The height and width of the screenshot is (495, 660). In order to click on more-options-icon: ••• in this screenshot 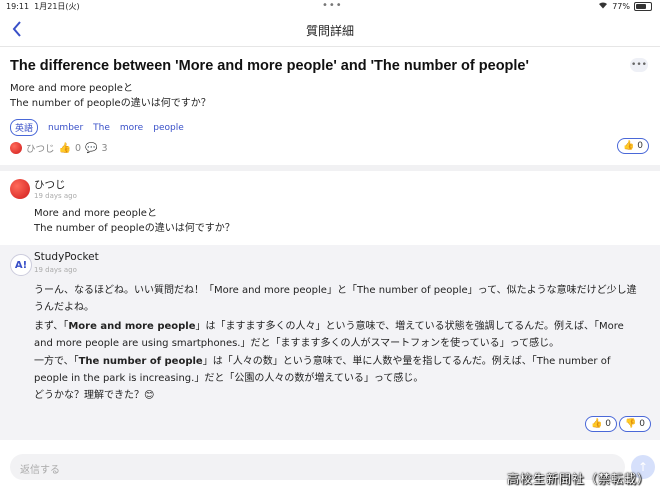, I will do `click(639, 65)`.